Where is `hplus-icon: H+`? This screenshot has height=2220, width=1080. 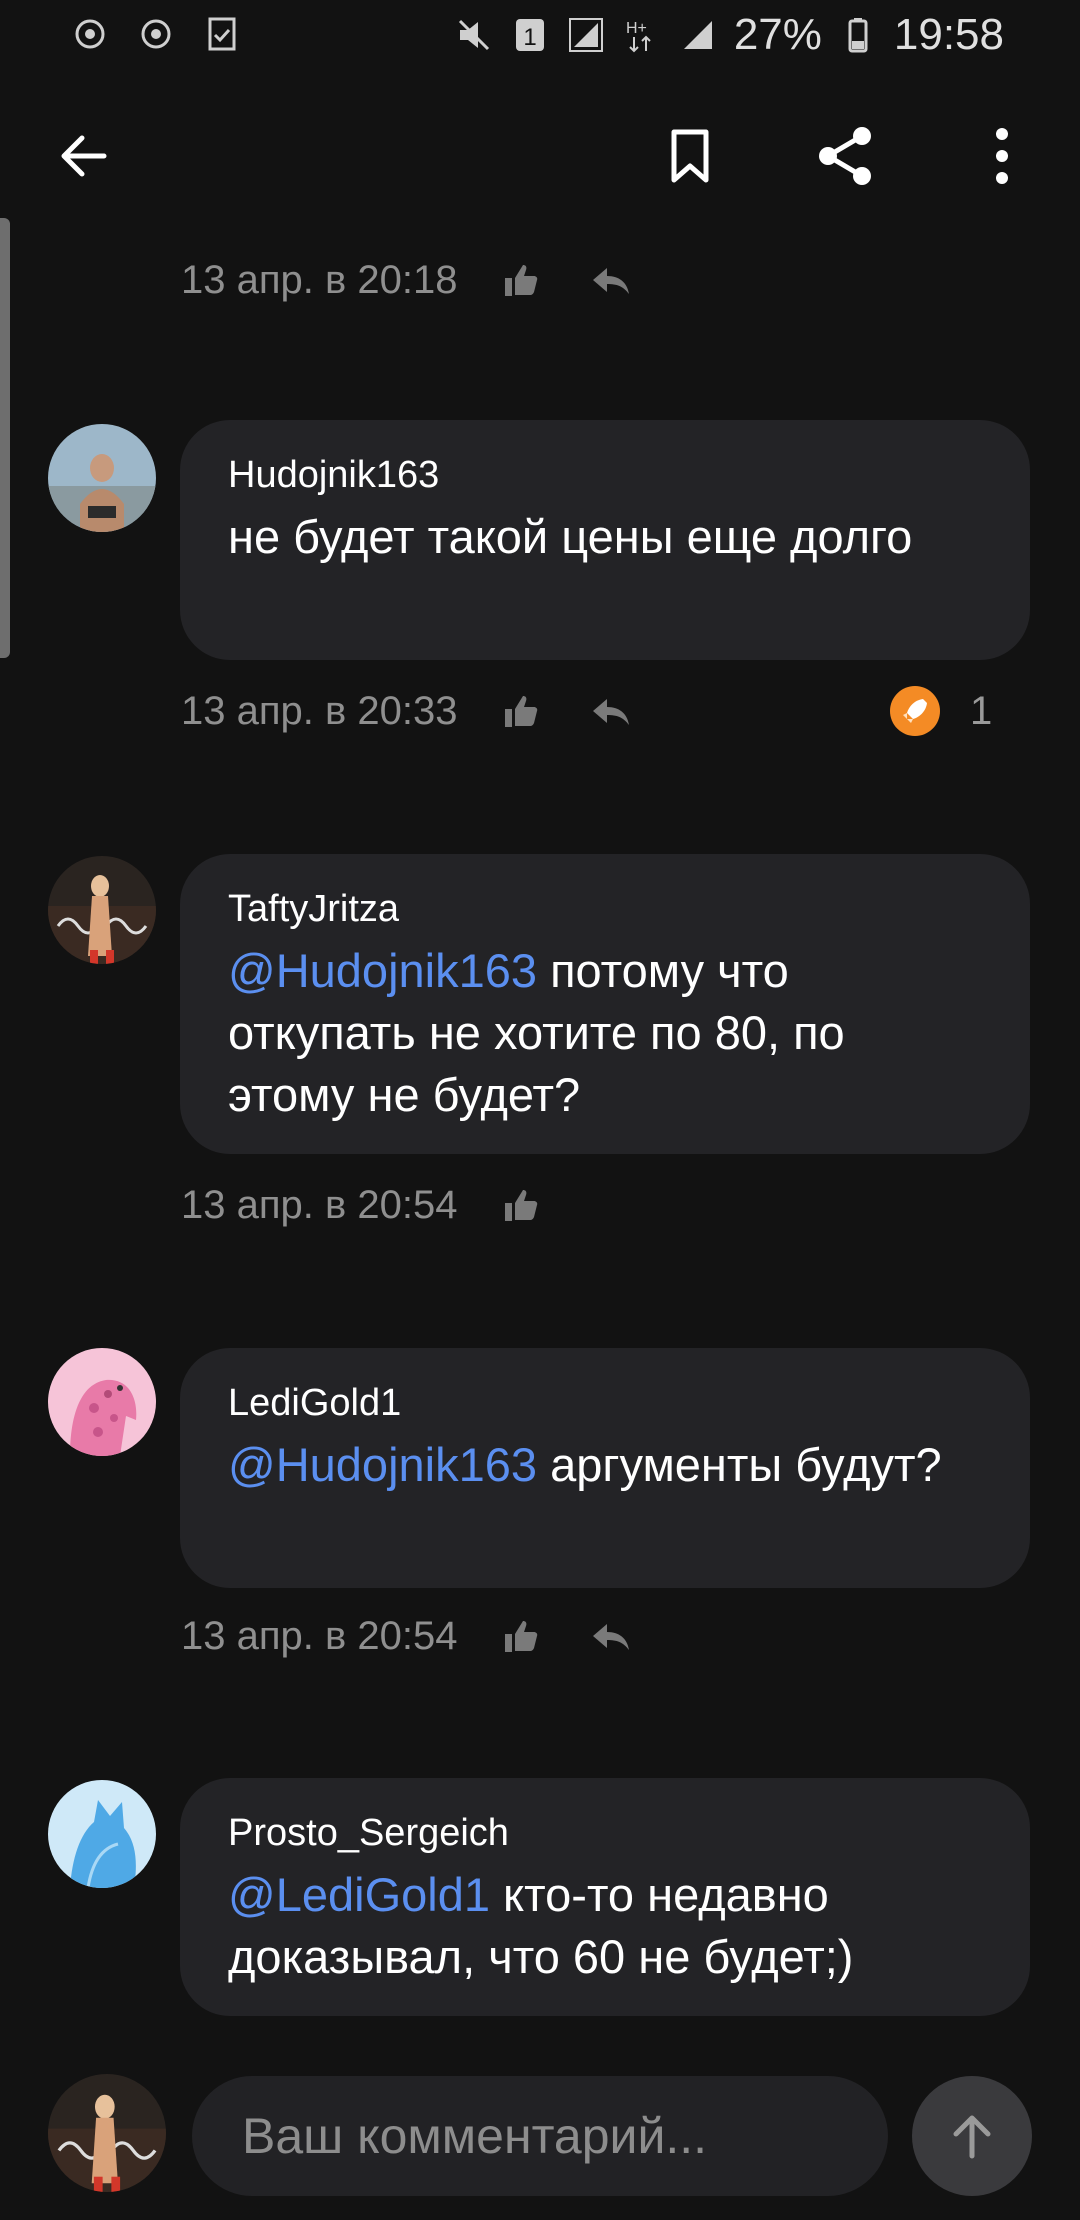
hplus-icon: H+ is located at coordinates (638, 36).